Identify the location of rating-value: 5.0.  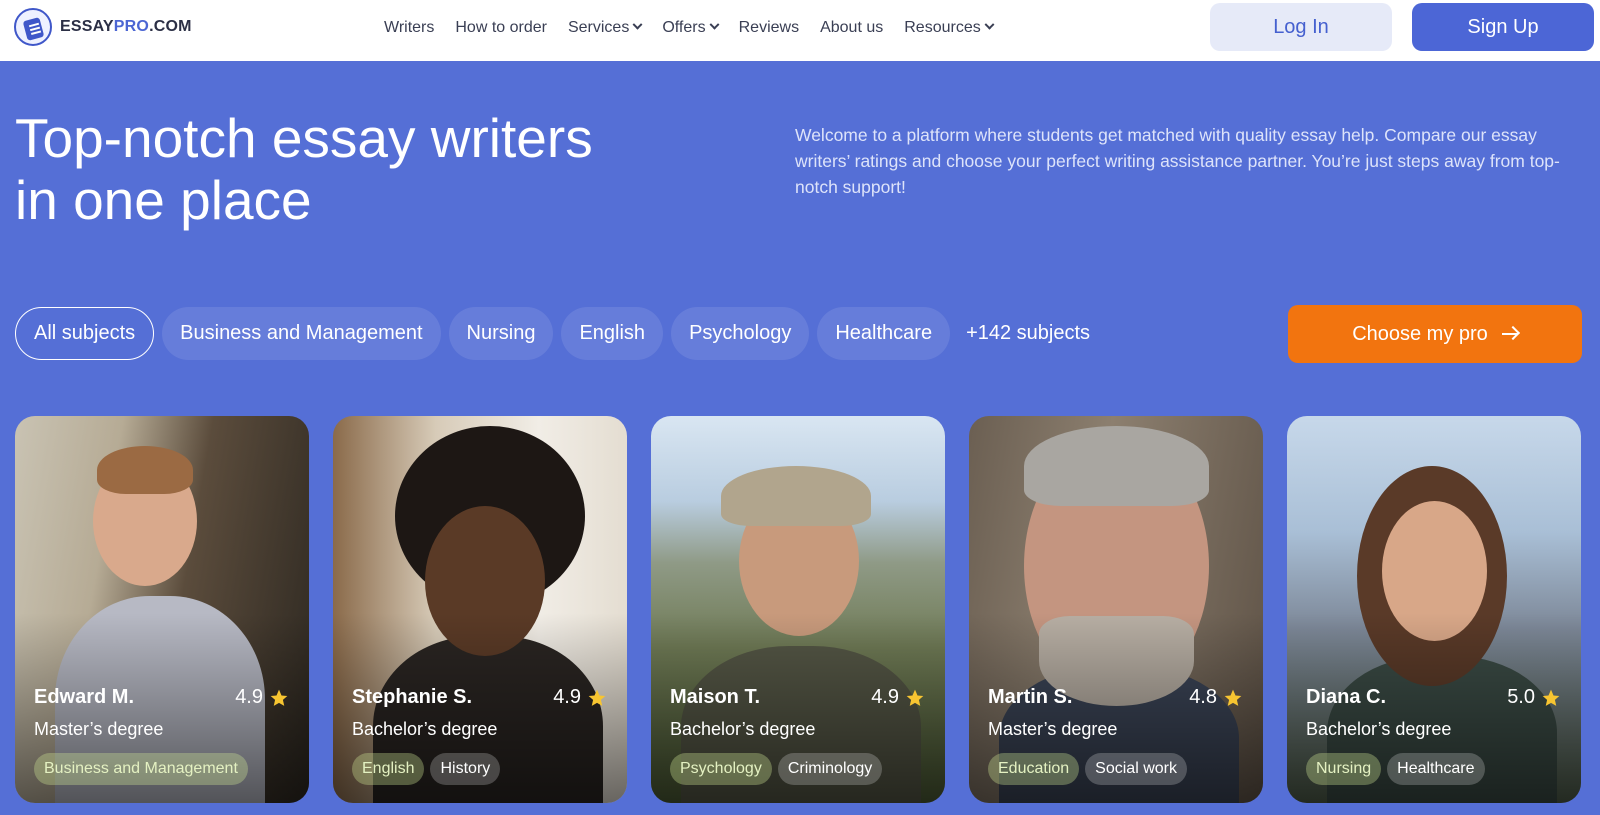
(1521, 697).